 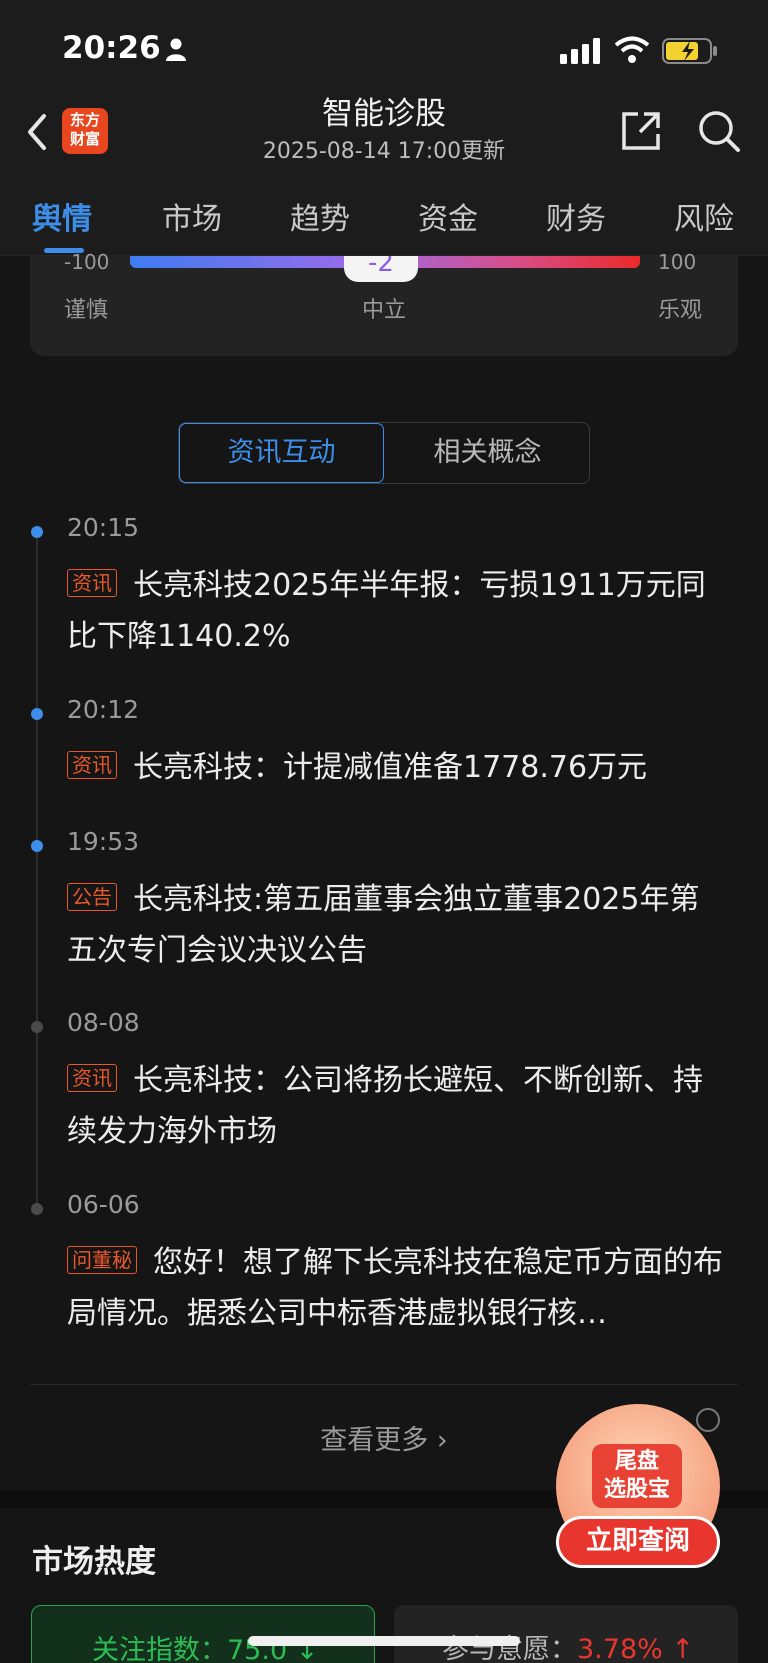 I want to click on status-time: 20:26, so click(x=111, y=48).